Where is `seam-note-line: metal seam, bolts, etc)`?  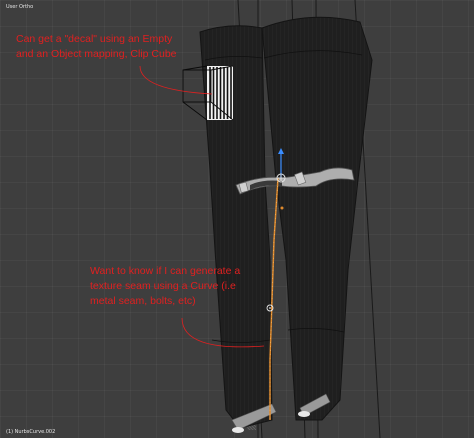 seam-note-line: metal seam, bolts, etc) is located at coordinates (143, 301).